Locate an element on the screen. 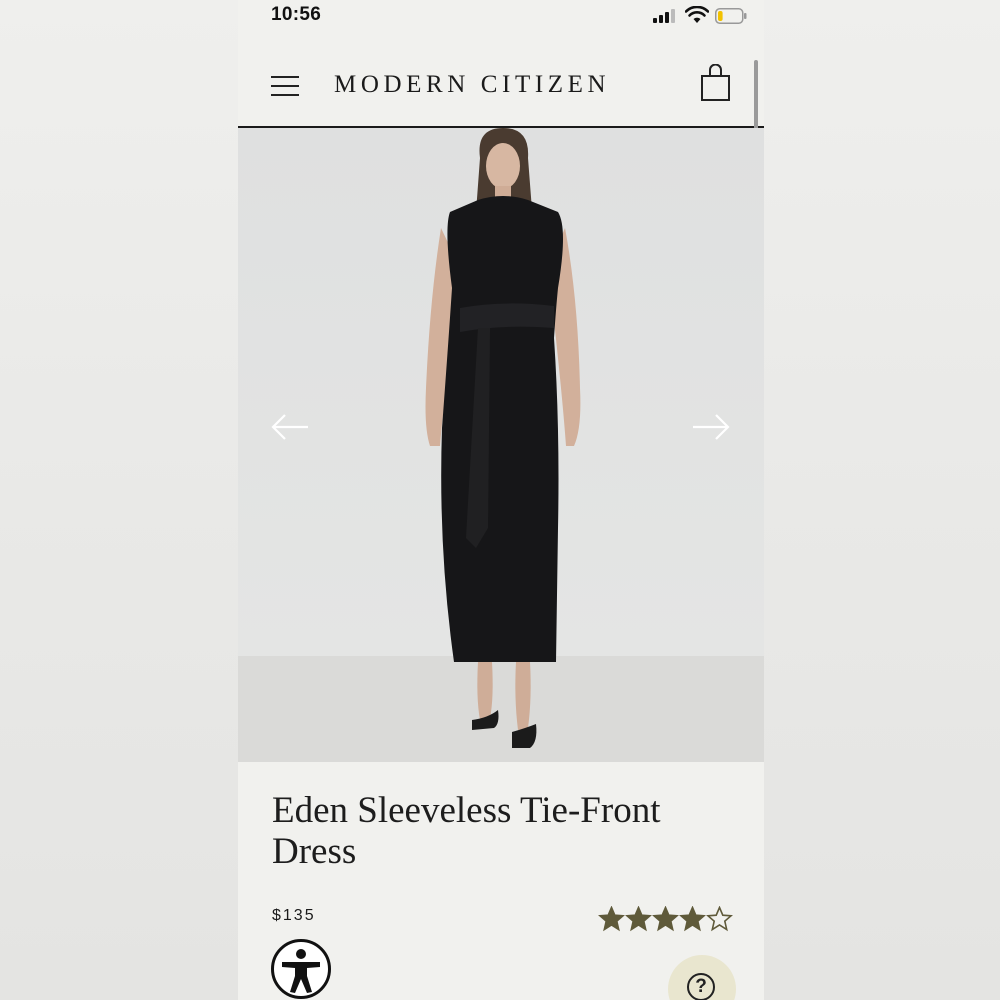 This screenshot has width=1000, height=1000. help-button: ? is located at coordinates (702, 977).